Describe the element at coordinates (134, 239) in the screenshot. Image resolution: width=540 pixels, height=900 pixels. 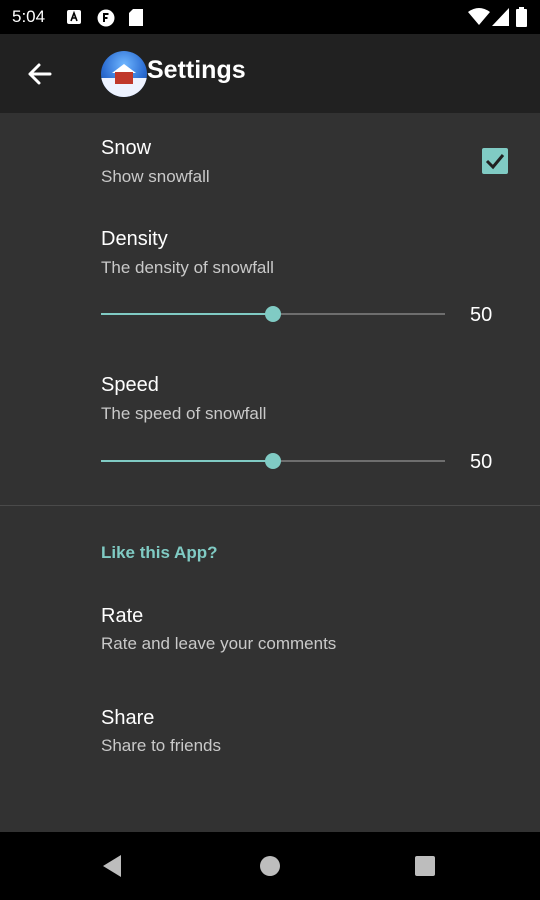
I see `density-title: Density` at that location.